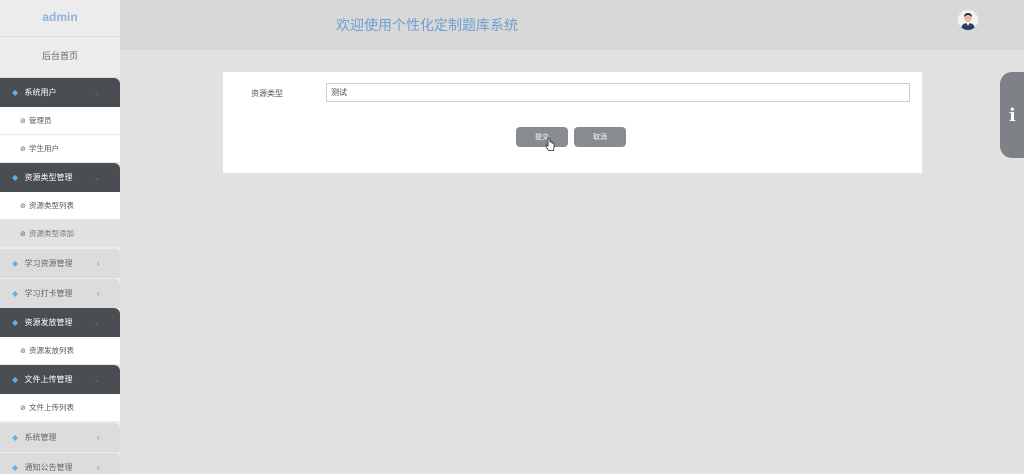 Image resolution: width=1024 pixels, height=474 pixels. What do you see at coordinates (51, 407) in the screenshot?
I see `sidebar-item-label: 文件上传列表` at bounding box center [51, 407].